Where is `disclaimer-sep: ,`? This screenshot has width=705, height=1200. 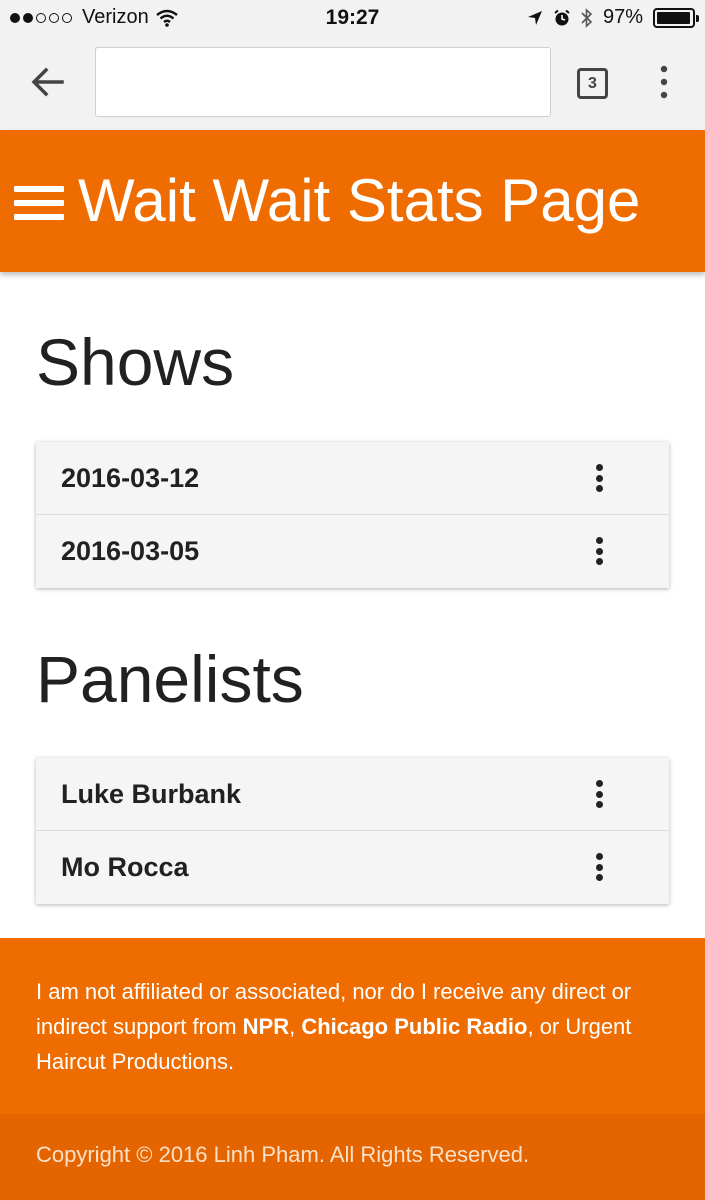 disclaimer-sep: , is located at coordinates (295, 1026).